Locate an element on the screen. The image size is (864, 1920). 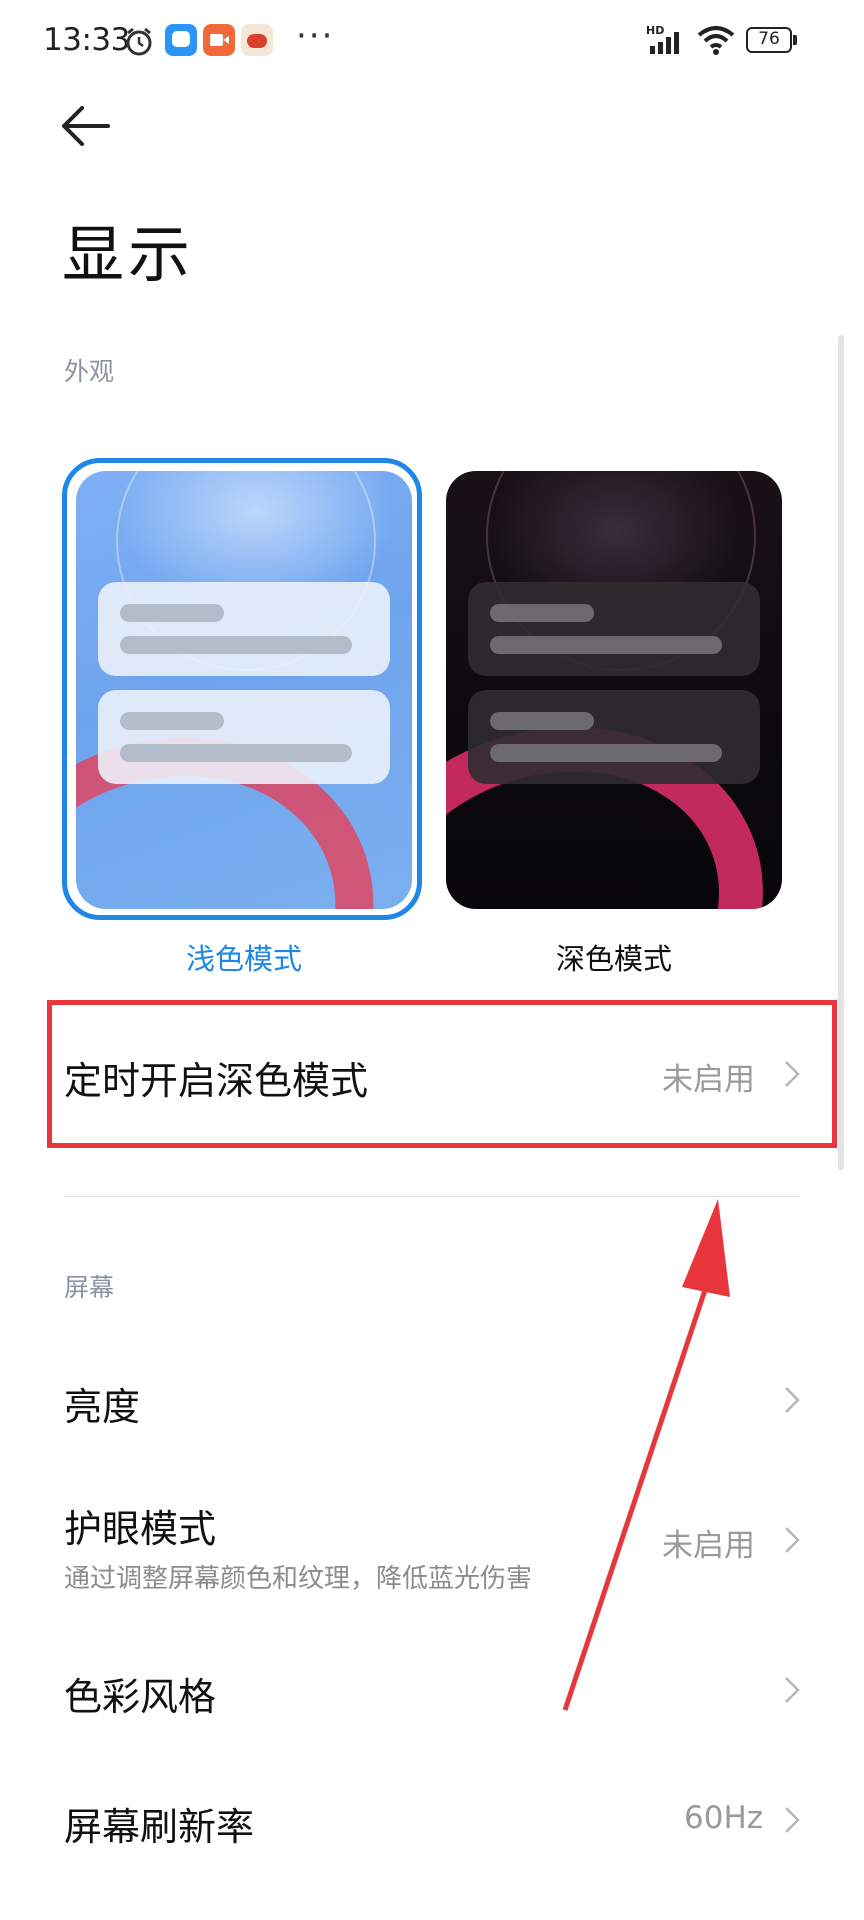
color-style-title: 色彩风格 is located at coordinates (140, 1697).